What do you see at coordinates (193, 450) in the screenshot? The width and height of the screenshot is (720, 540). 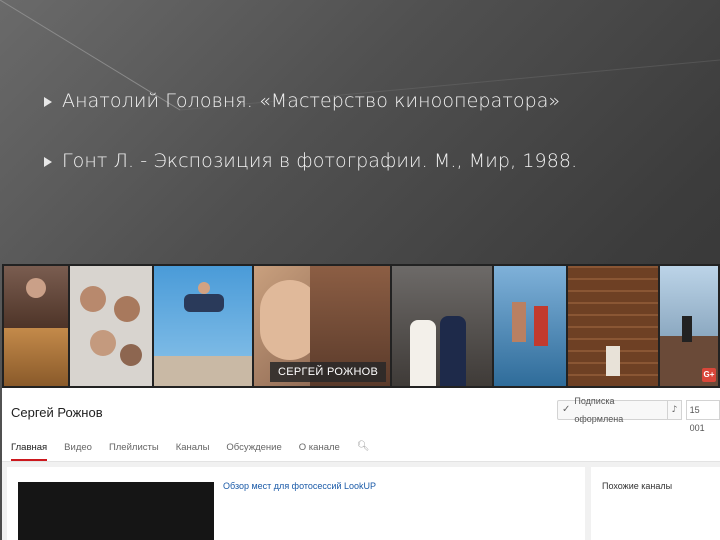 I see `tab-channels: Каналы` at bounding box center [193, 450].